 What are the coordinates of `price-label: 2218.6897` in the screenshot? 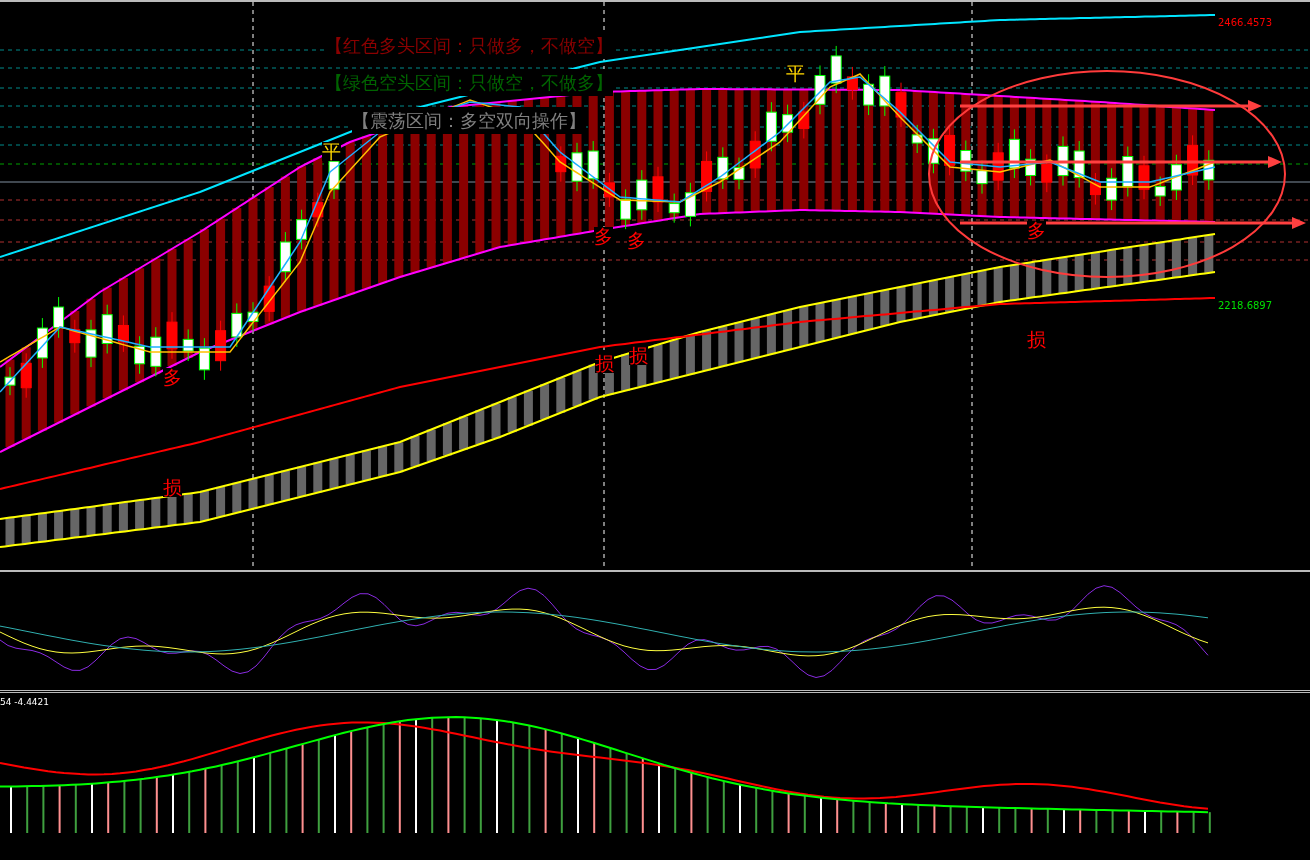 It's located at (1245, 306).